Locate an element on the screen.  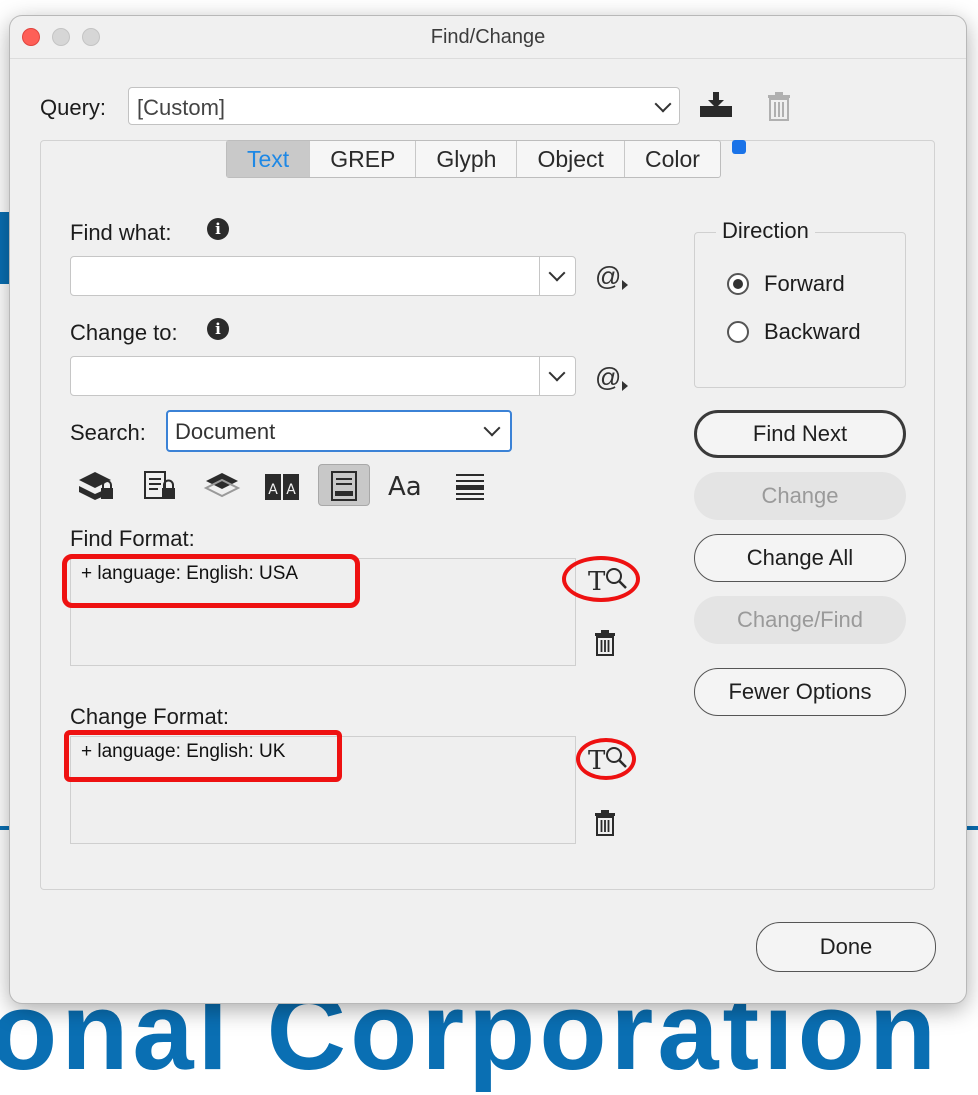
whole-word-icon is located at coordinates (470, 487).